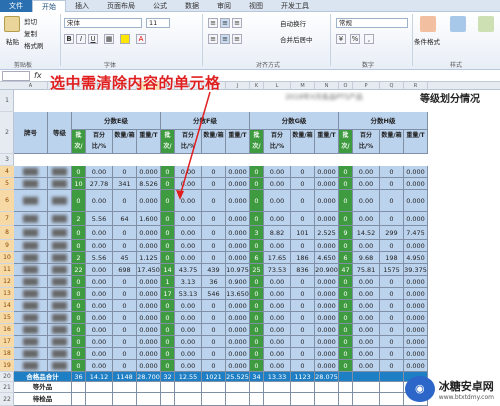 Image resolution: width=500 pixels, height=406 pixels. I want to click on column-header-M: M, so click(303, 86).